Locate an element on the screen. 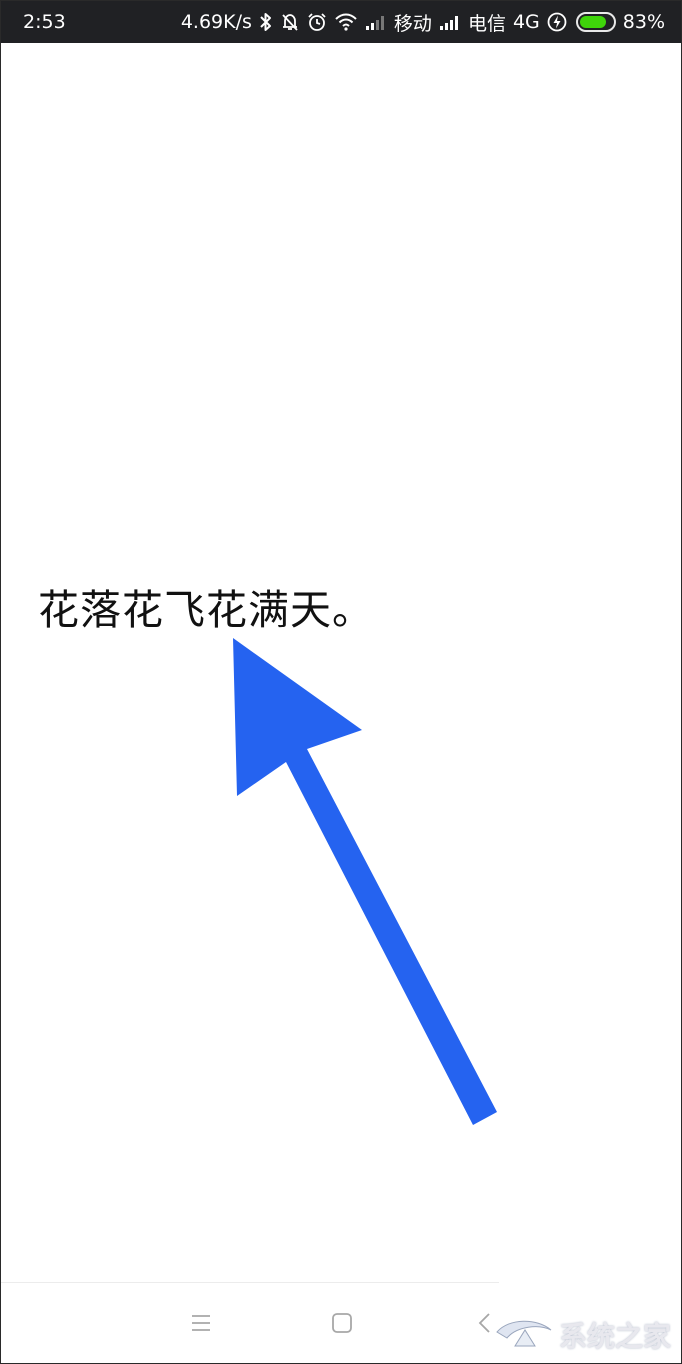 The height and width of the screenshot is (1364, 682). watermark-logo-icon is located at coordinates (524, 1335).